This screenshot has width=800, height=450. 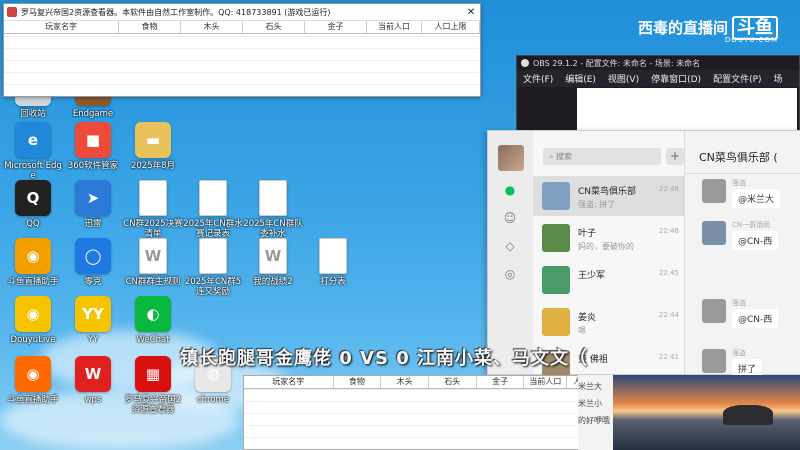 What do you see at coordinates (213, 267) in the screenshot?
I see `desktop-icon: 2025年CN群5连又奖励` at bounding box center [213, 267].